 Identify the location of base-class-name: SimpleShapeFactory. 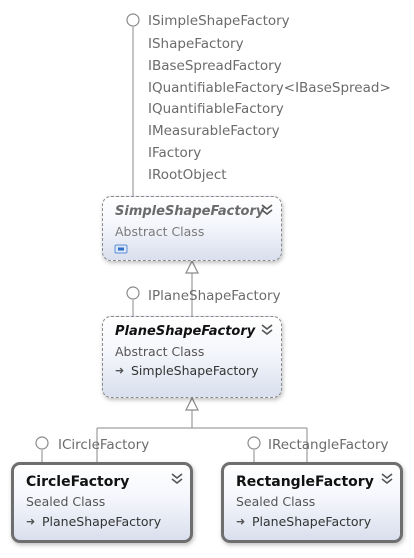
(195, 370).